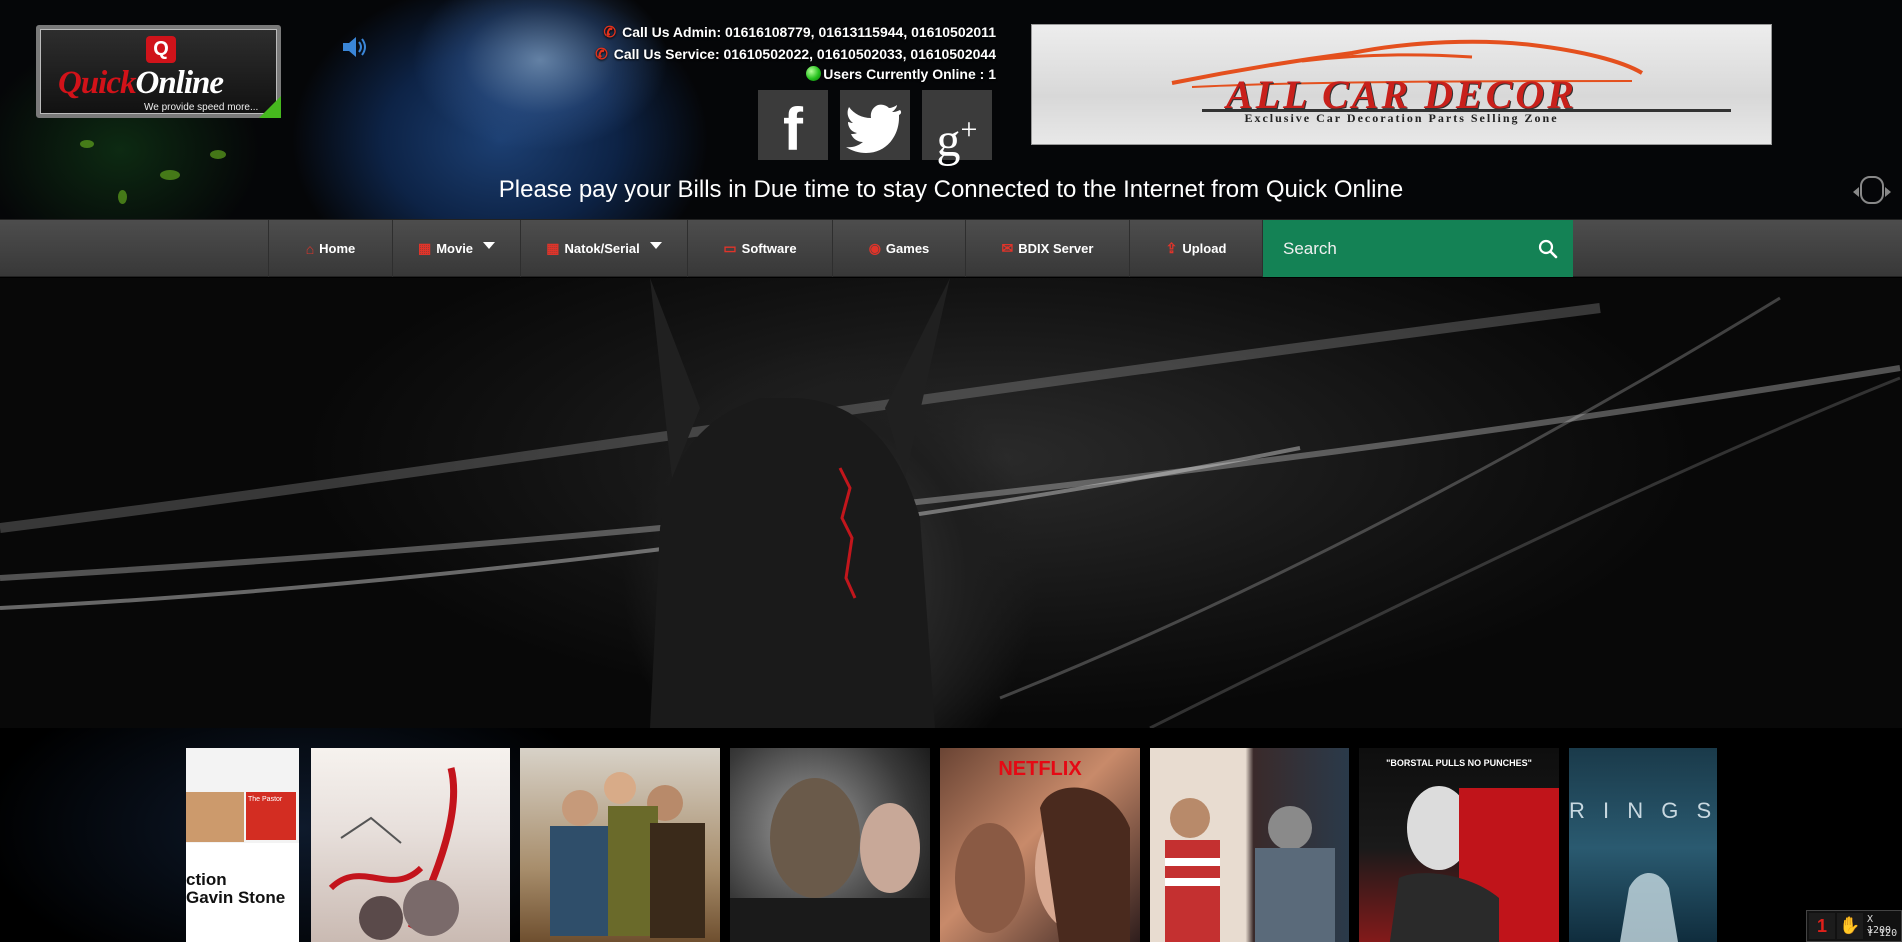  What do you see at coordinates (1850, 926) in the screenshot?
I see `hand-icon: ✋` at bounding box center [1850, 926].